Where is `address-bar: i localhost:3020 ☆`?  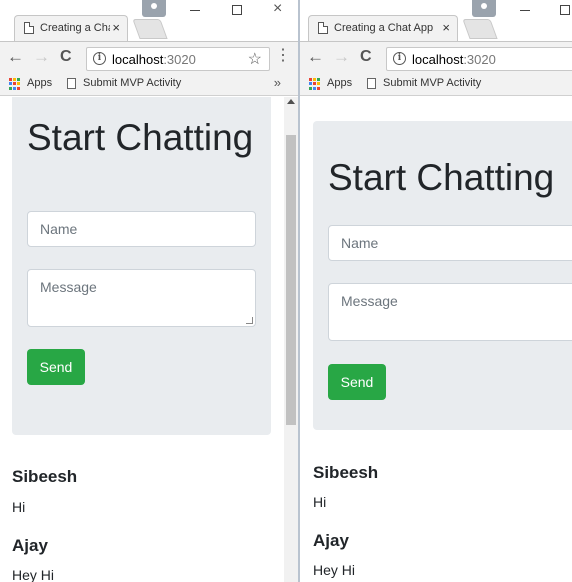
address-bar: i localhost:3020 ☆ is located at coordinates (178, 59).